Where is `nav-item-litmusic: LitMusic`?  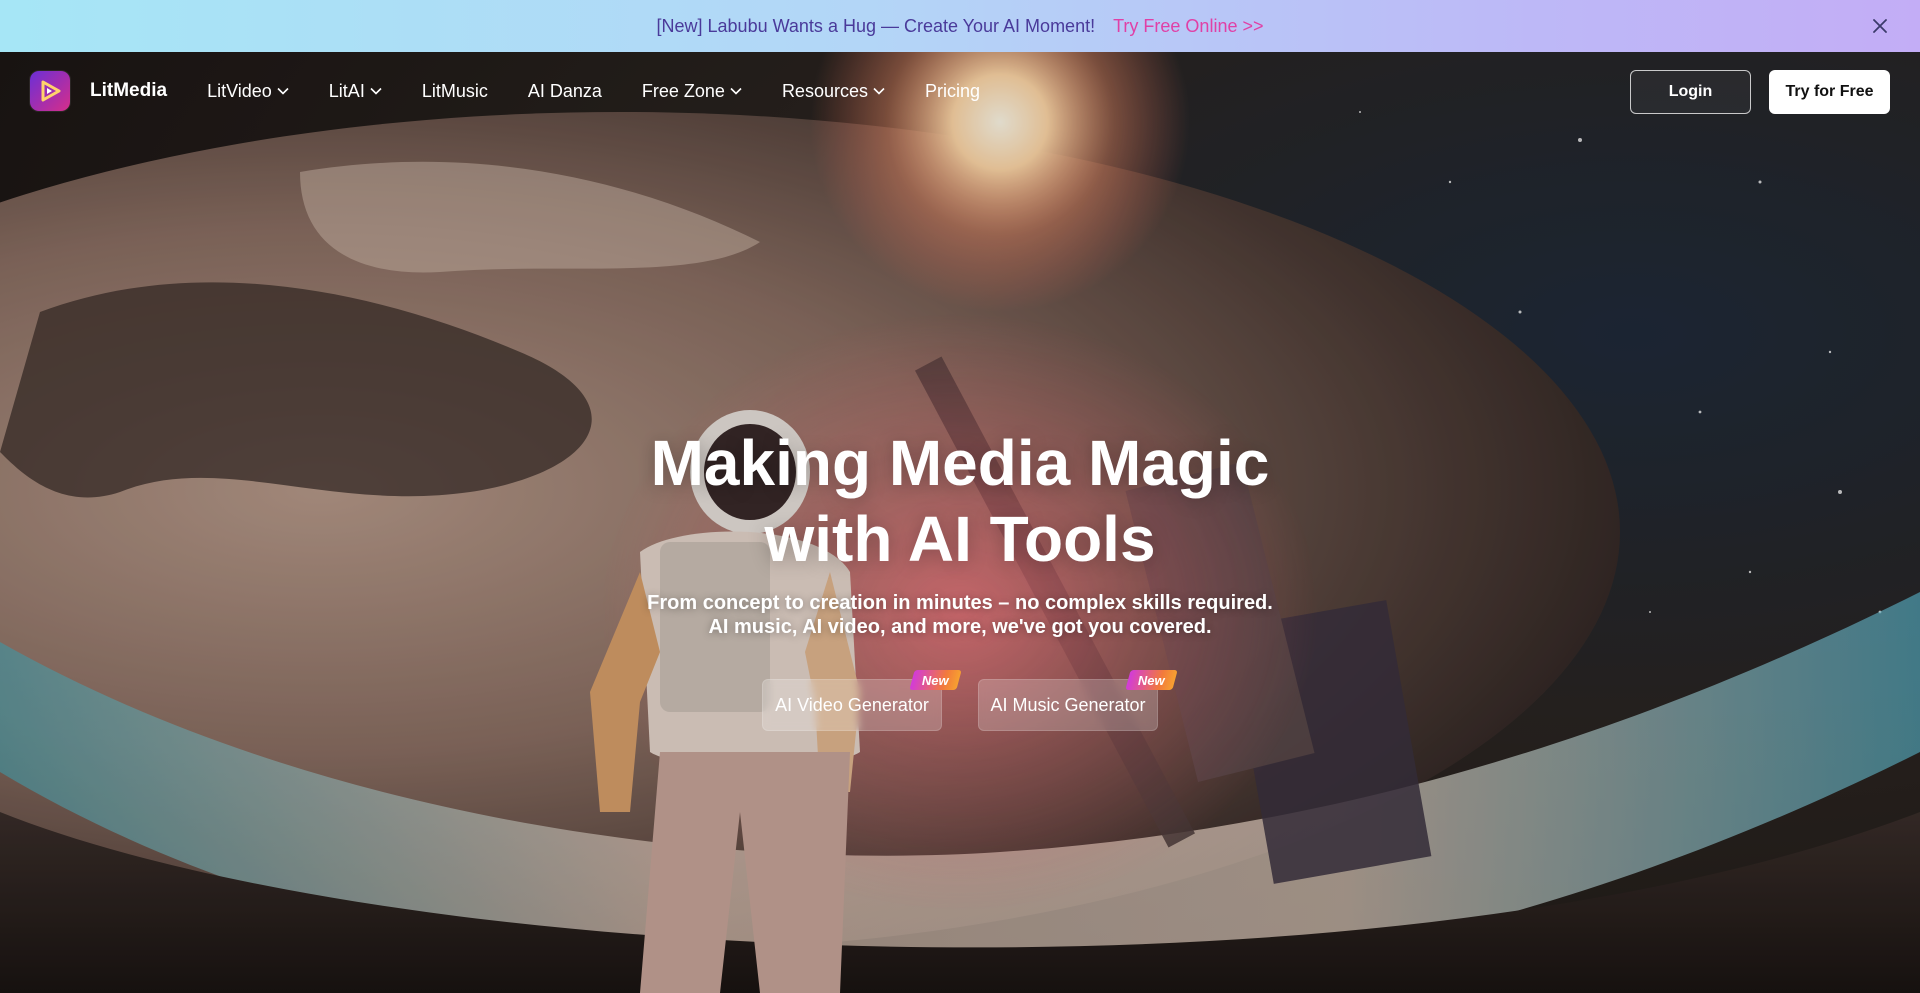 nav-item-litmusic: LitMusic is located at coordinates (455, 91).